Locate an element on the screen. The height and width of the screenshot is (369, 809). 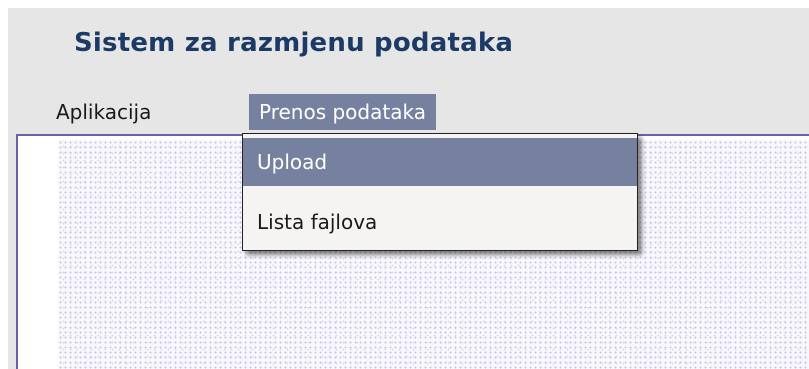
menu-prenos-podataka: Prenos podataka is located at coordinates (342, 112).